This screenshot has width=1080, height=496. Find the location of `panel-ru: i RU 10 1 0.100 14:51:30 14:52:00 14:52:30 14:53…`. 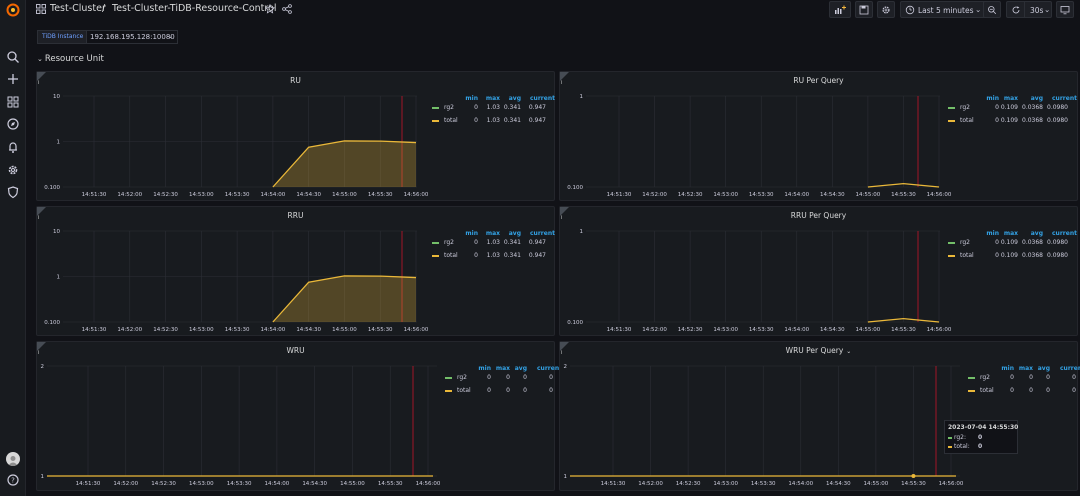

panel-ru: i RU 10 1 0.100 14:51:30 14:52:00 14:52:30 14:53… is located at coordinates (295, 136).